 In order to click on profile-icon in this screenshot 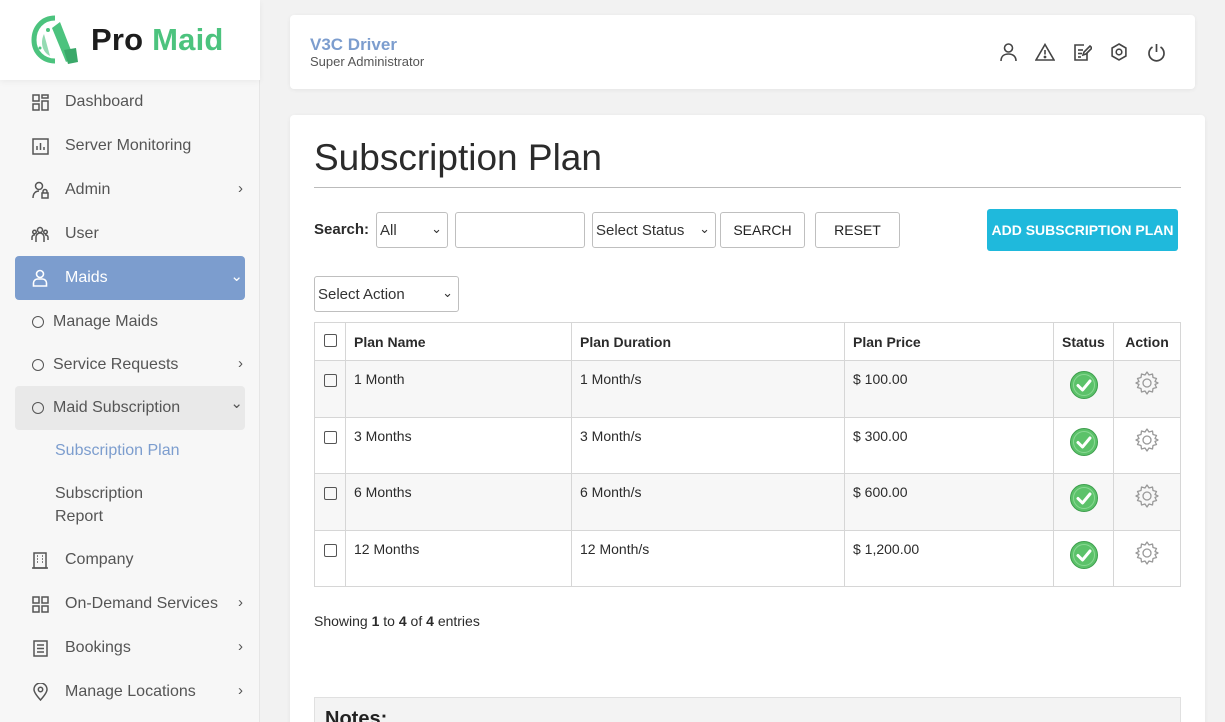, I will do `click(1008, 52)`.